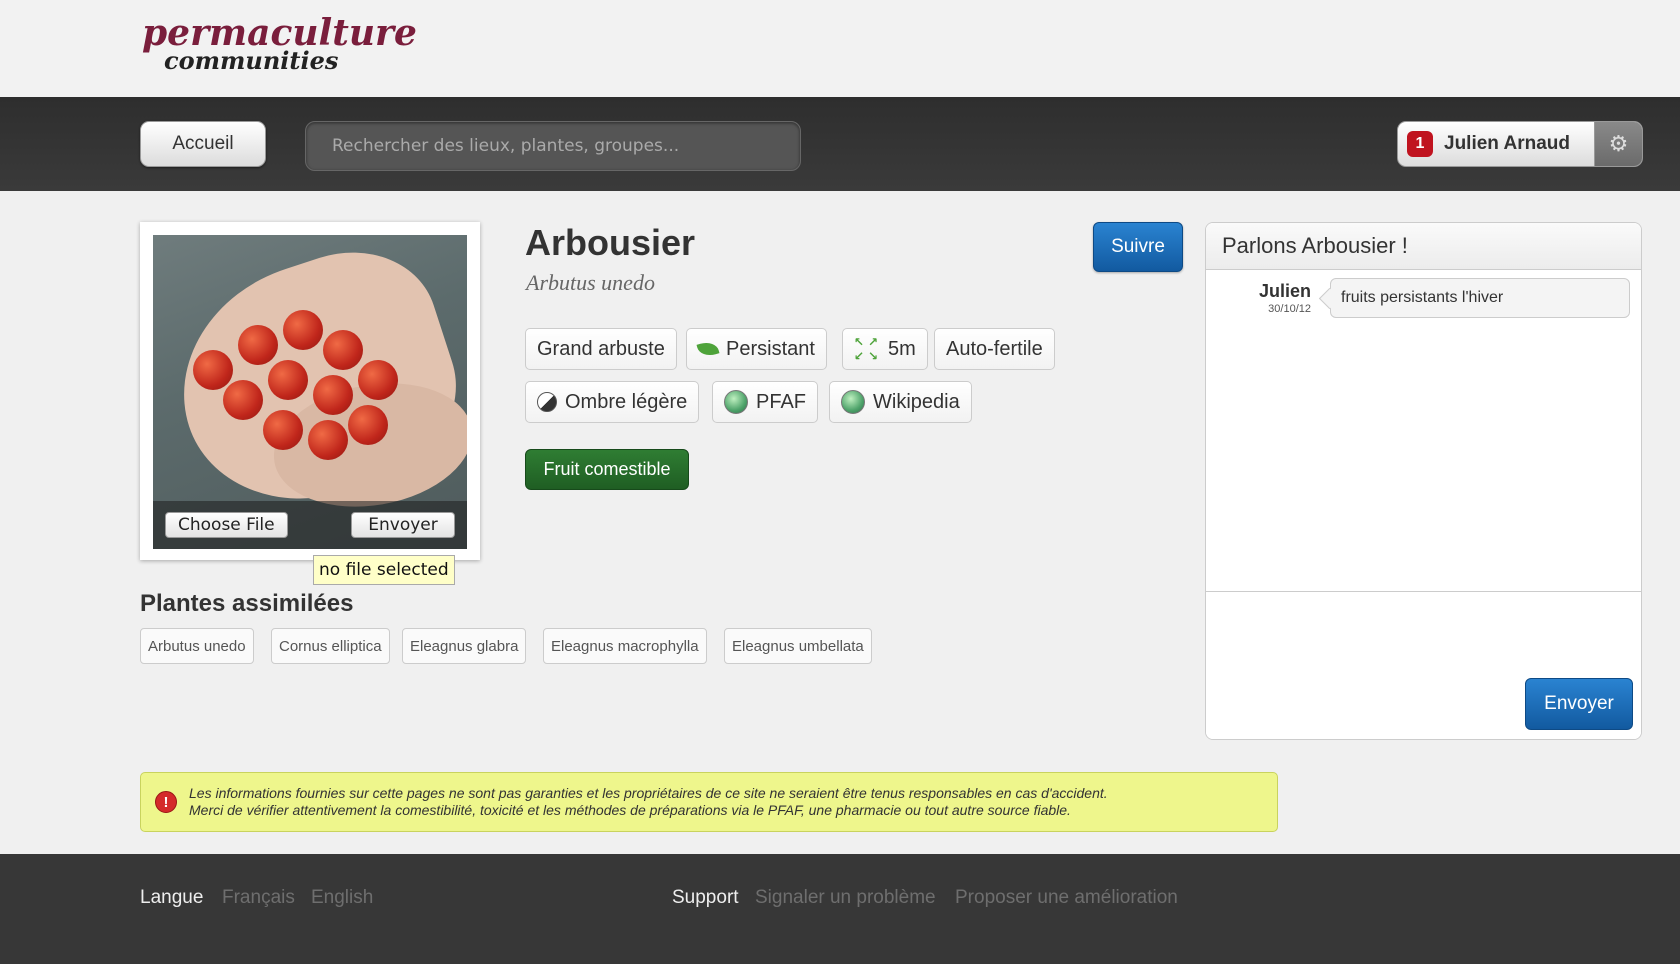 The width and height of the screenshot is (1680, 964). I want to click on message-author: Julien, so click(1281, 291).